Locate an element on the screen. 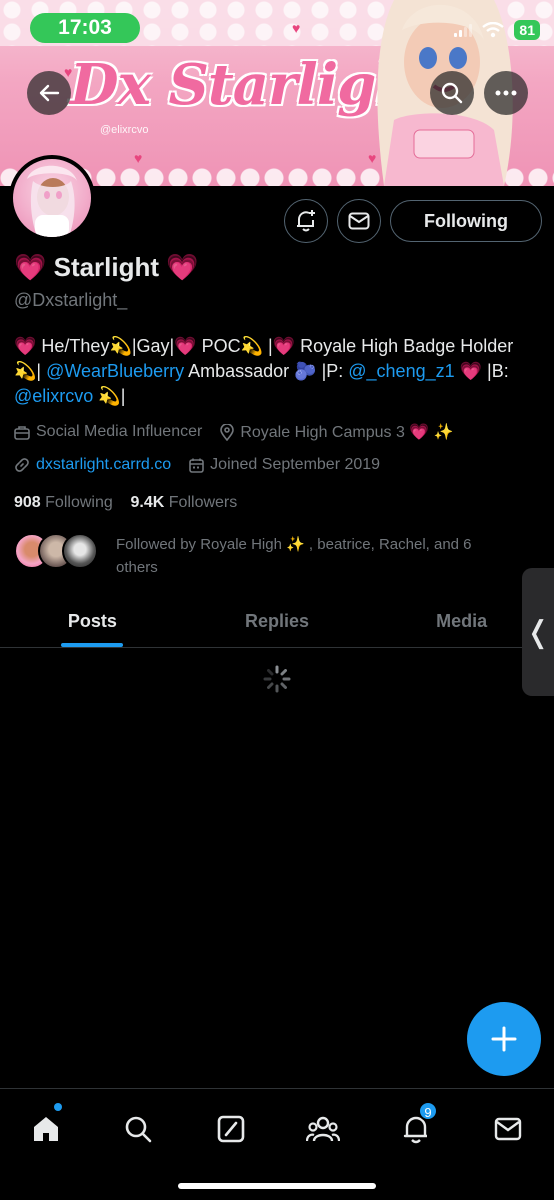 The height and width of the screenshot is (1200, 554). nav-grok is located at coordinates (231, 1129).